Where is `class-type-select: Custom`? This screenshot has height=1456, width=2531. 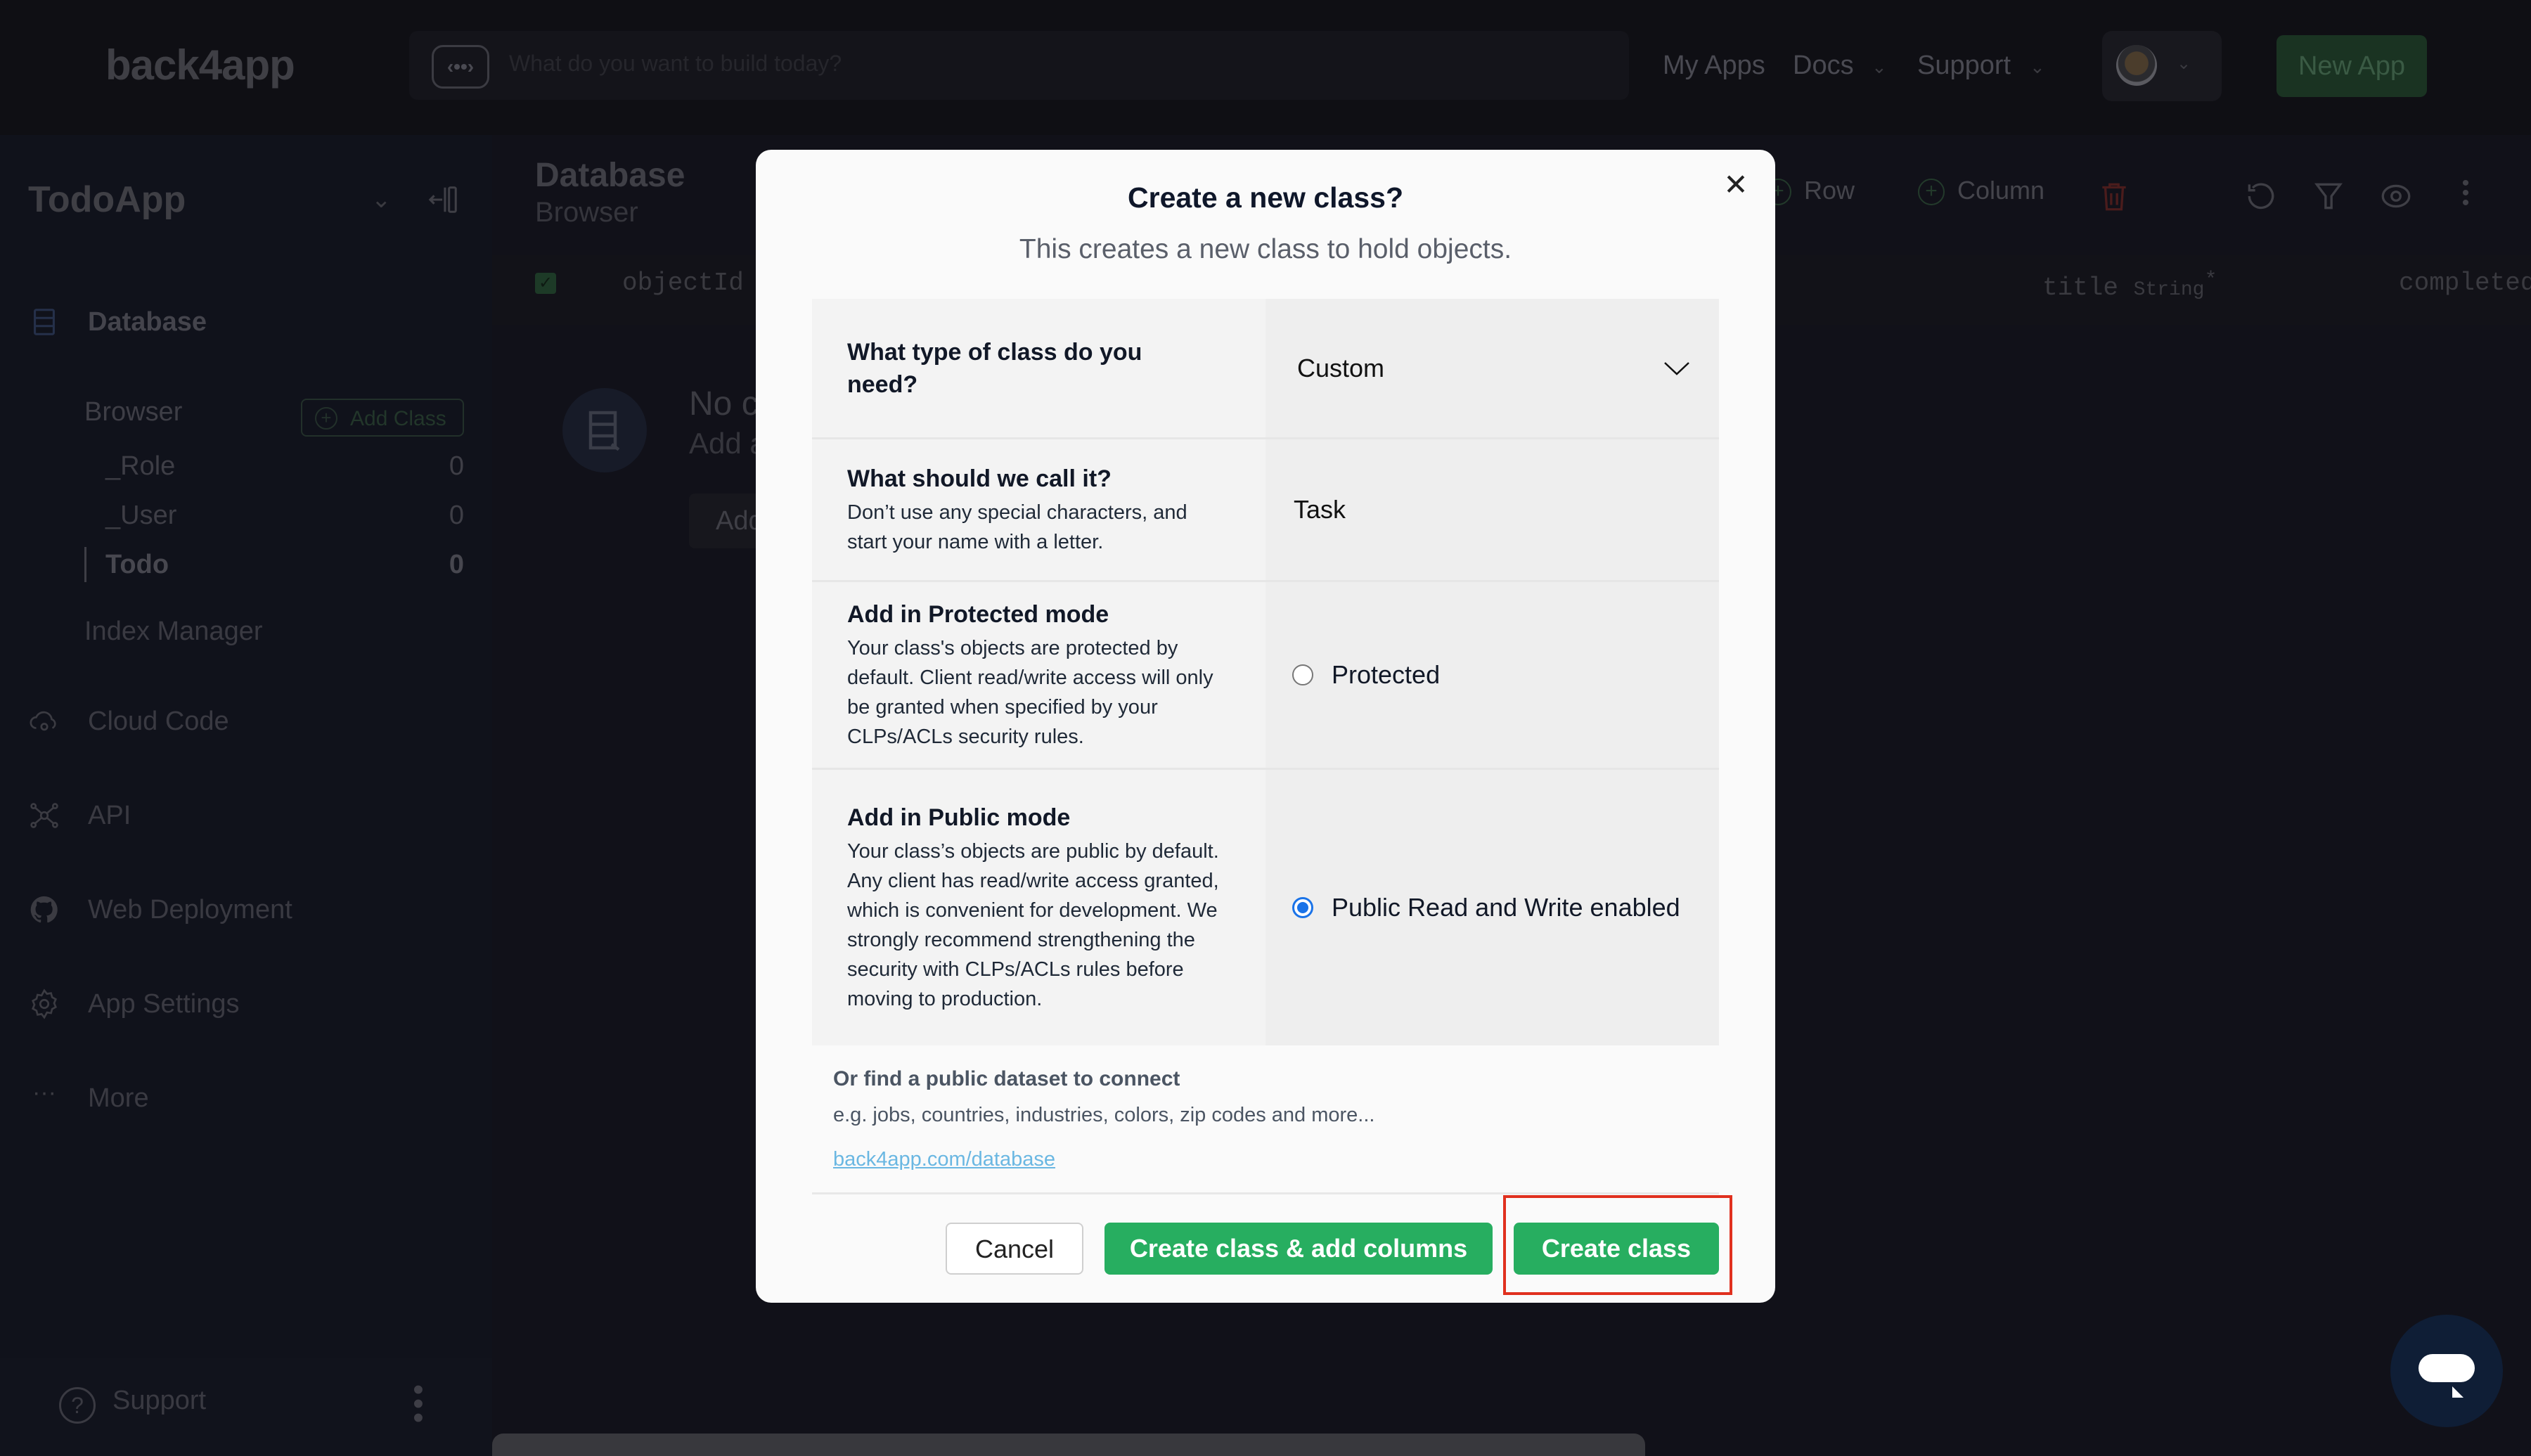
class-type-select: Custom is located at coordinates (1494, 368).